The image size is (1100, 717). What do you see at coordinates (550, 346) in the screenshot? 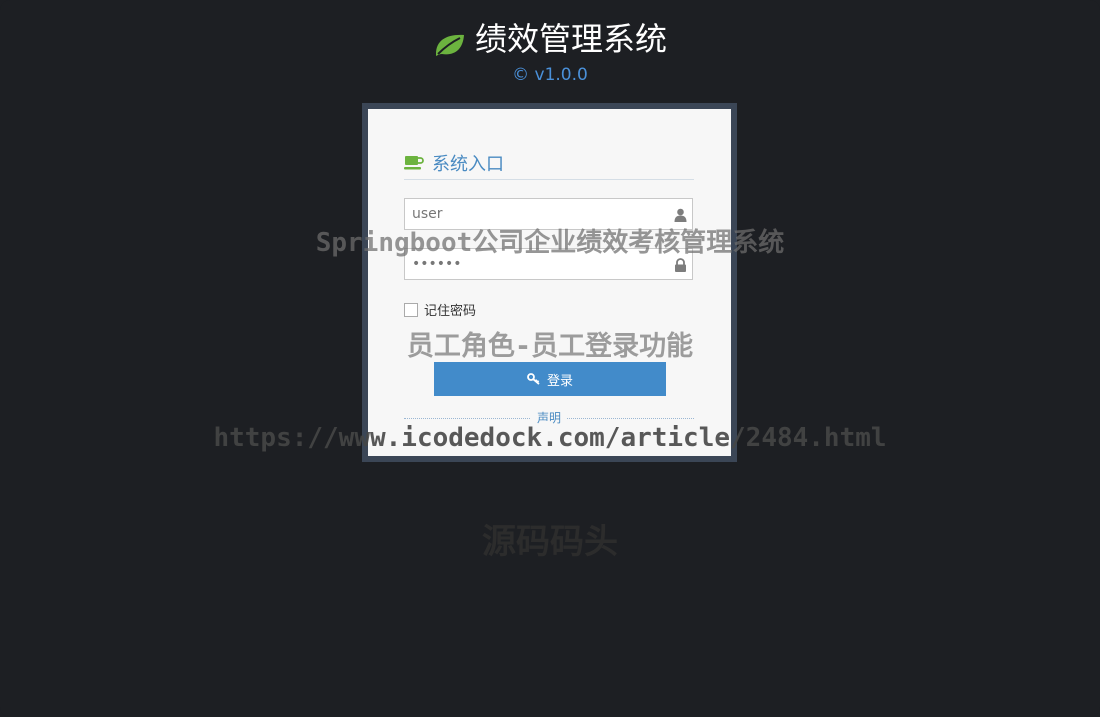
I see `watermark-subtitle: 员工角色-员工登录功能` at bounding box center [550, 346].